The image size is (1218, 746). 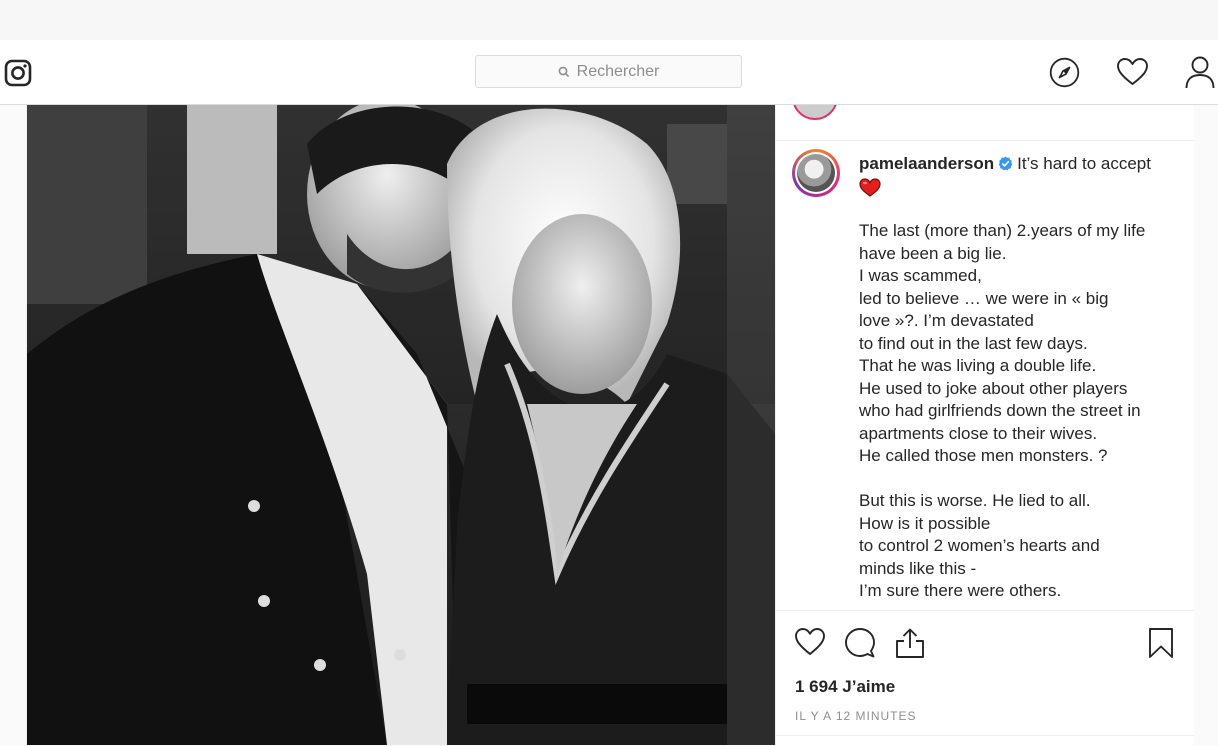 What do you see at coordinates (985, 122) in the screenshot?
I see `previous-comment-row` at bounding box center [985, 122].